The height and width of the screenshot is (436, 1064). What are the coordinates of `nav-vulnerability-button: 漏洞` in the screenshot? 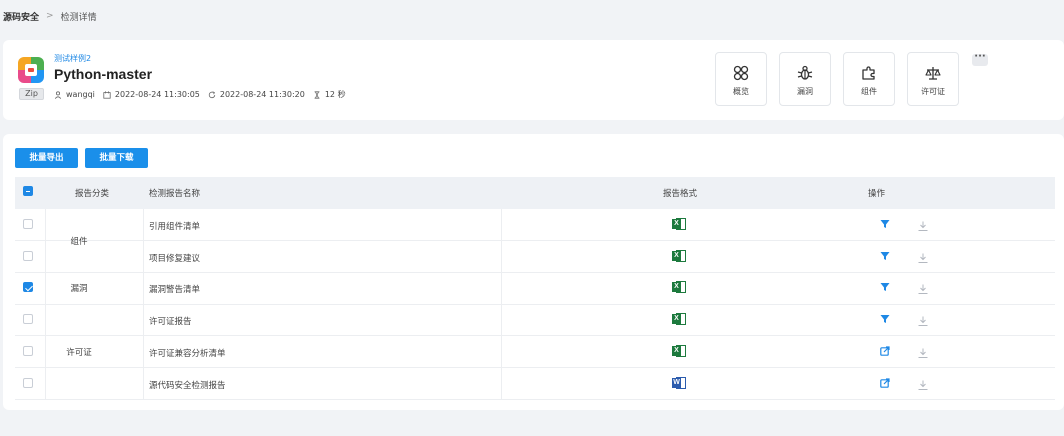 It's located at (805, 79).